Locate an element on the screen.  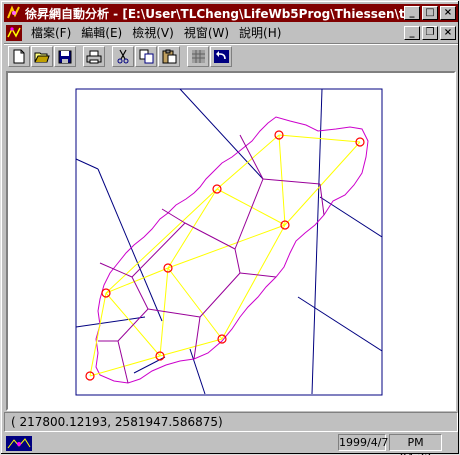
grid-button is located at coordinates (198, 56).